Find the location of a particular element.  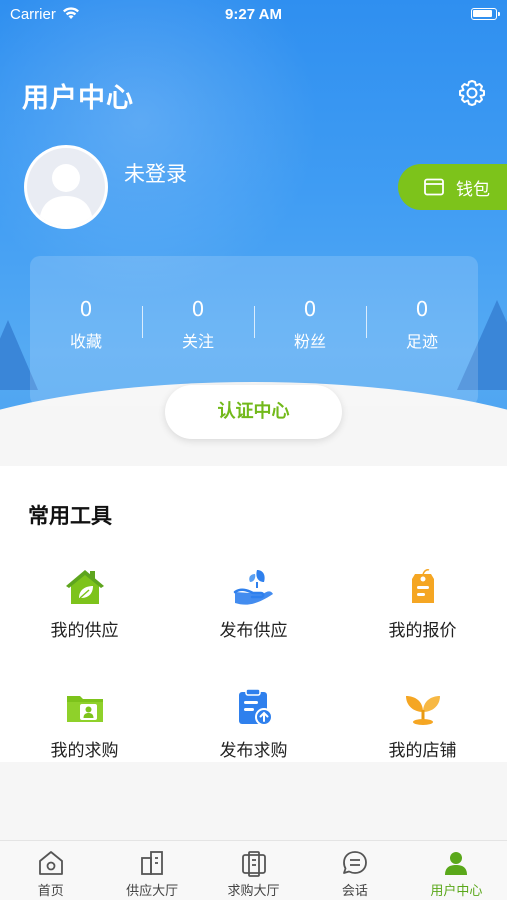

stat-following: 0 关注 is located at coordinates (198, 324).